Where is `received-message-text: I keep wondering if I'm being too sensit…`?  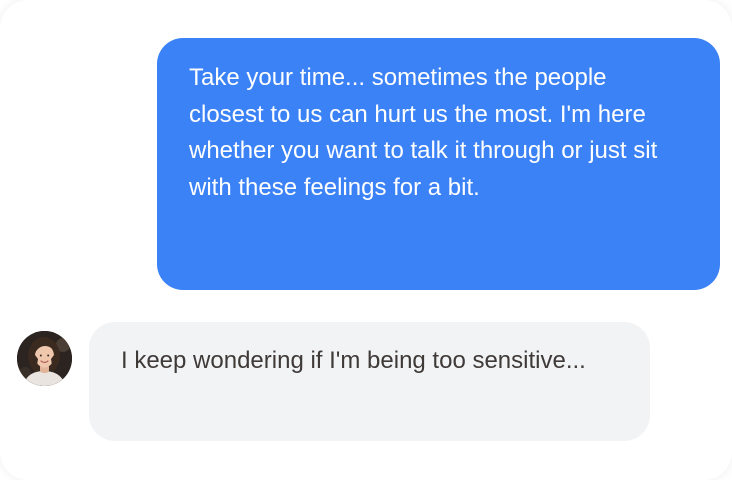
received-message-text: I keep wondering if I'm being too sensit… is located at coordinates (353, 360).